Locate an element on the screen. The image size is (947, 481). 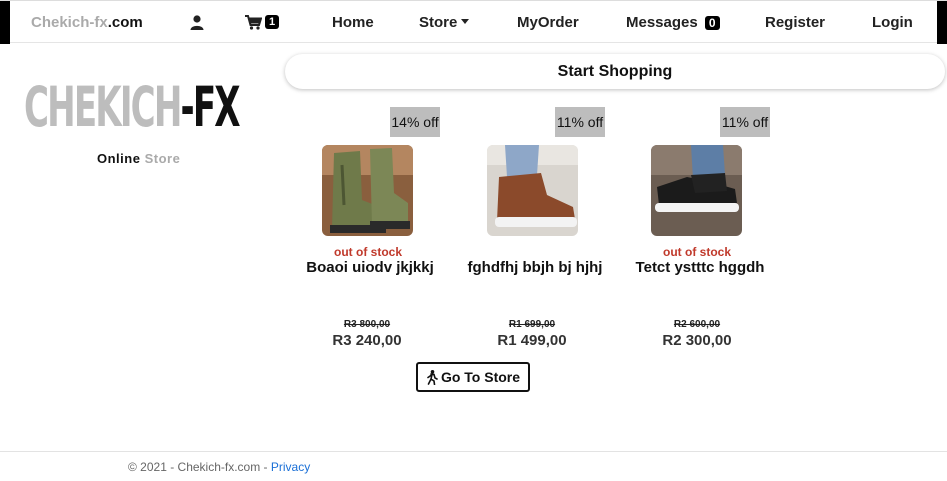
cart-button: 1 is located at coordinates (262, 22).